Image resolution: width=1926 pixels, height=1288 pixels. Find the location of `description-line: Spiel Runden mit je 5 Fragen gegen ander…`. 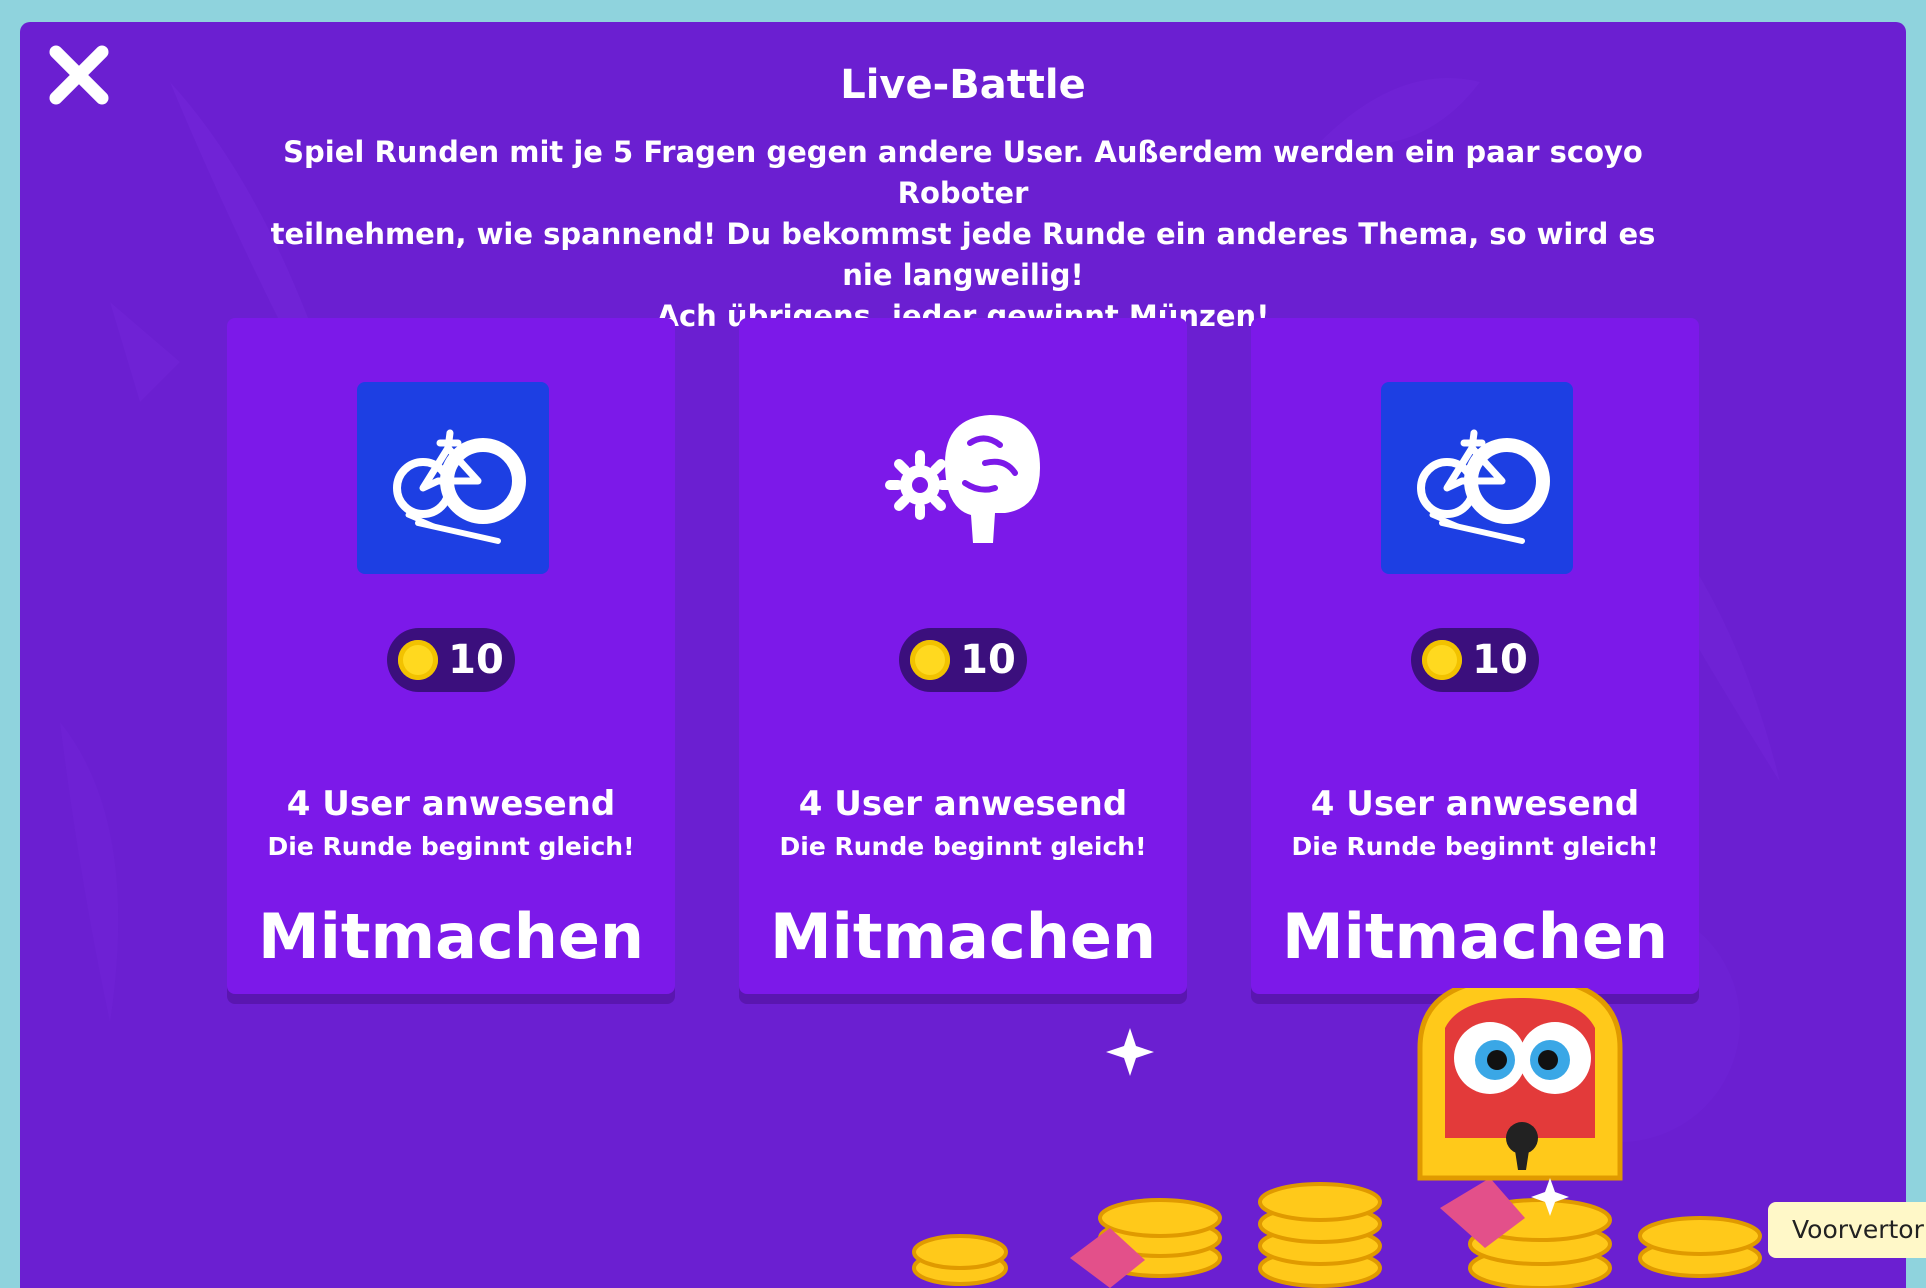

description-line: Spiel Runden mit je 5 Fragen gegen ander… is located at coordinates (963, 172).